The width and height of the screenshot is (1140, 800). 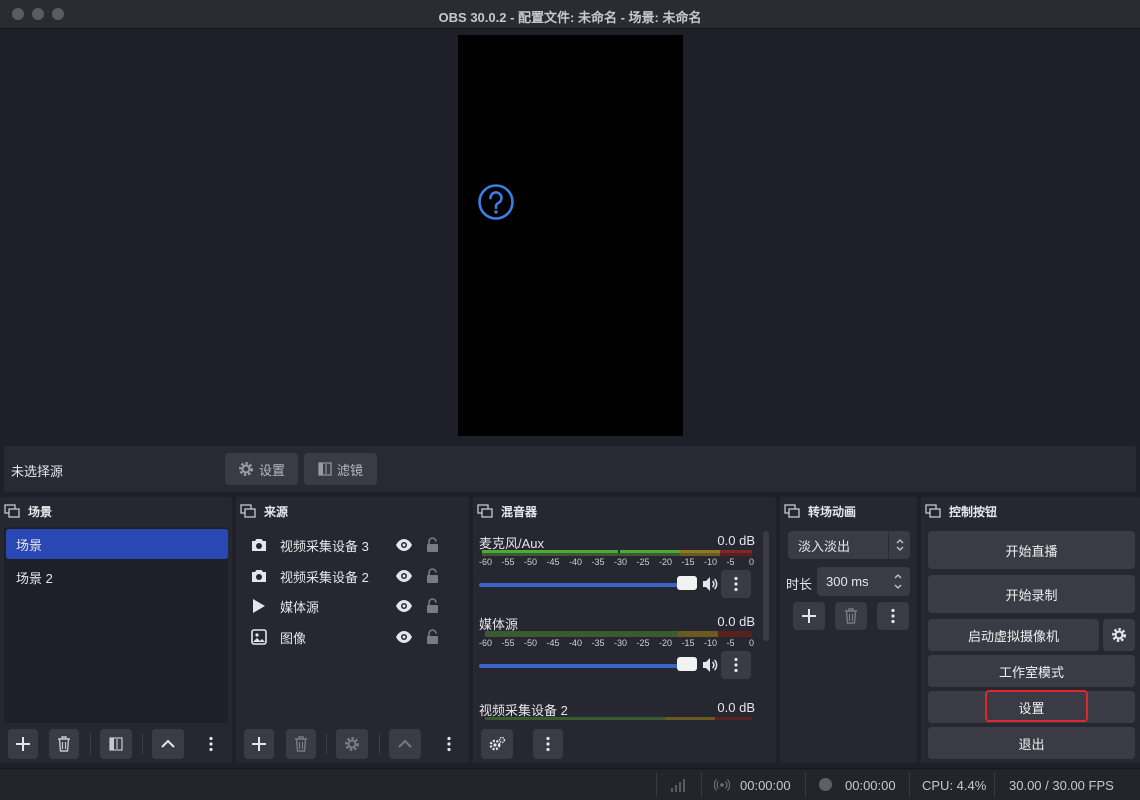 I want to click on scene-item: 场景 2, so click(x=117, y=577).